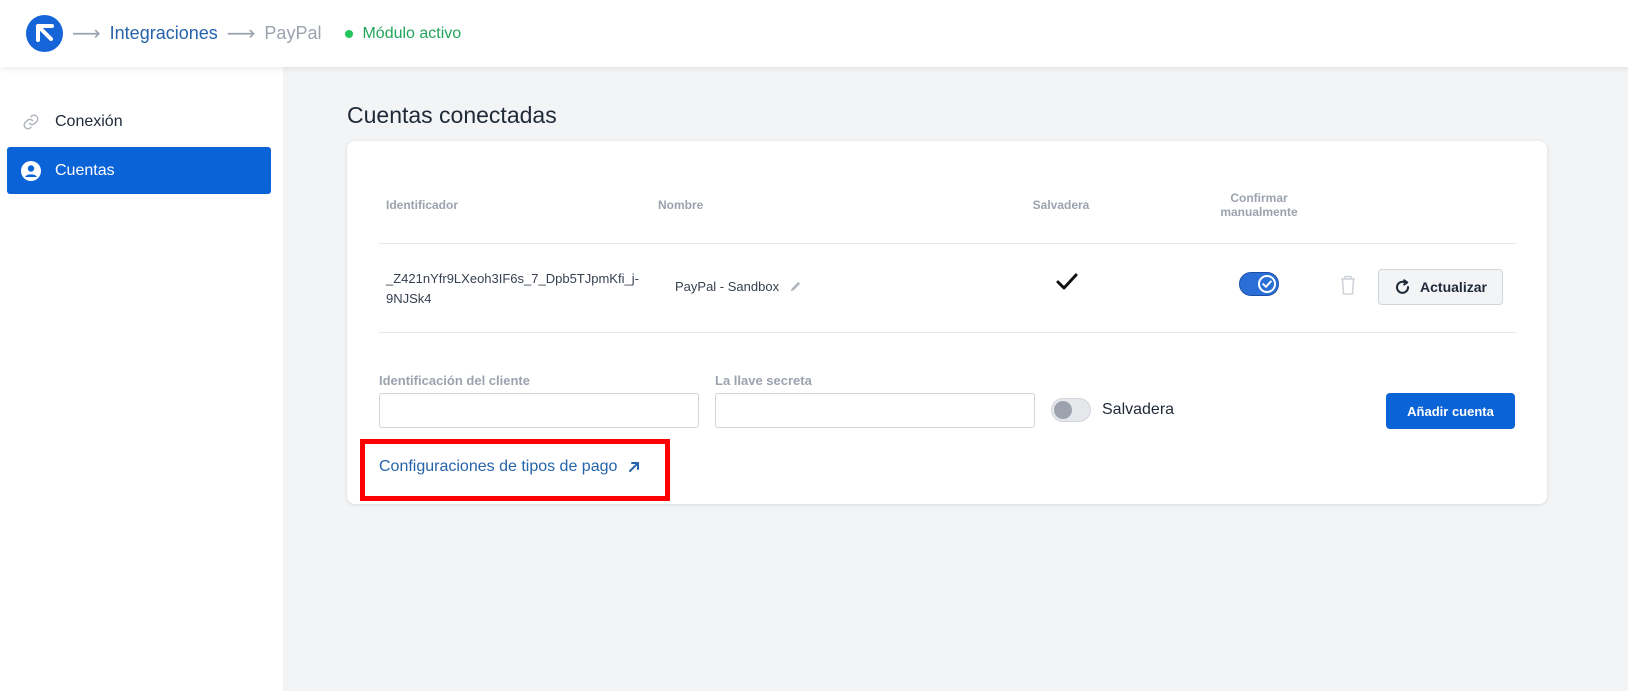  I want to click on module-status: Módulo activo, so click(403, 34).